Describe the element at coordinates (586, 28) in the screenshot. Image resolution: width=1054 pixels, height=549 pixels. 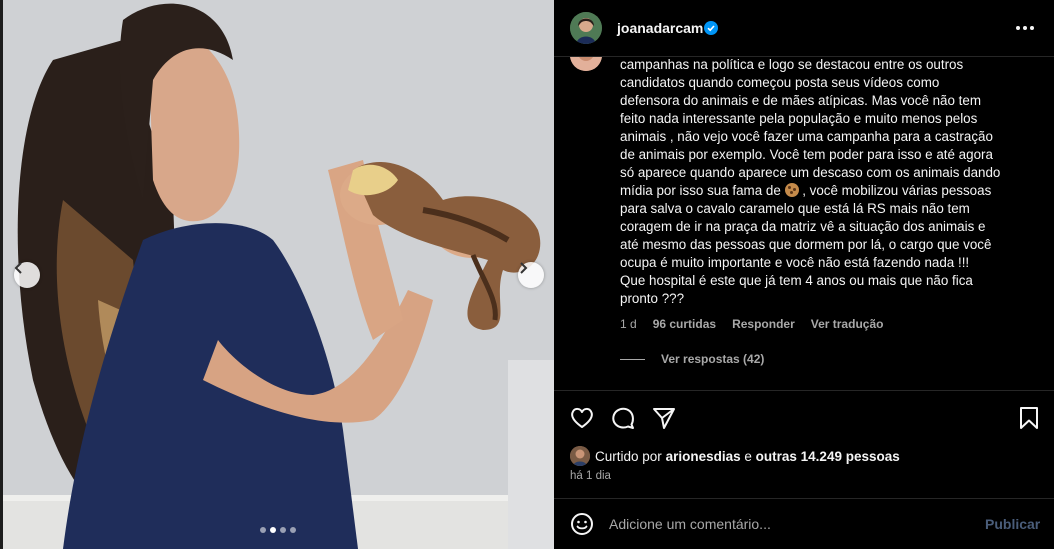
I see `author-avatar` at that location.